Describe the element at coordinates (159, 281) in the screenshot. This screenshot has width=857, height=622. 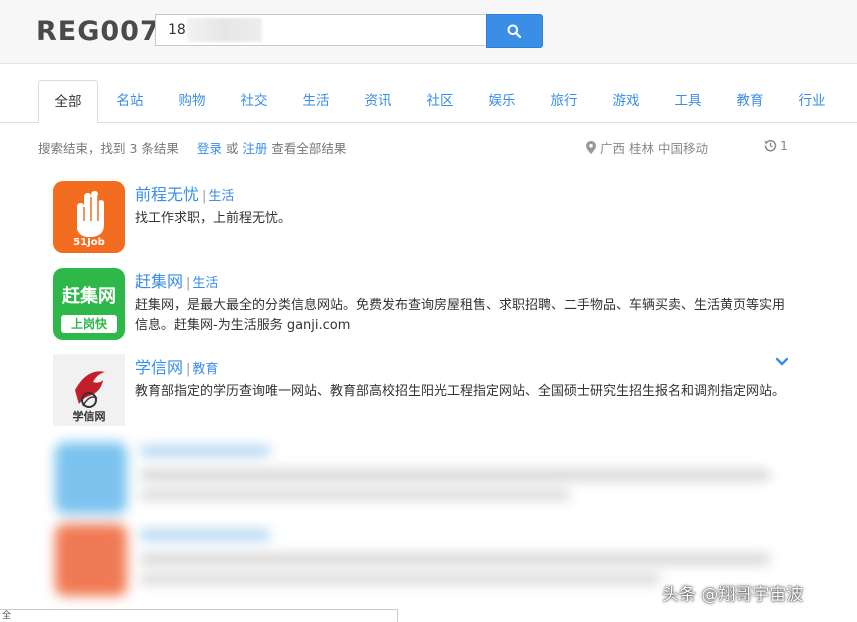
I see `result-title: 赶集网` at that location.